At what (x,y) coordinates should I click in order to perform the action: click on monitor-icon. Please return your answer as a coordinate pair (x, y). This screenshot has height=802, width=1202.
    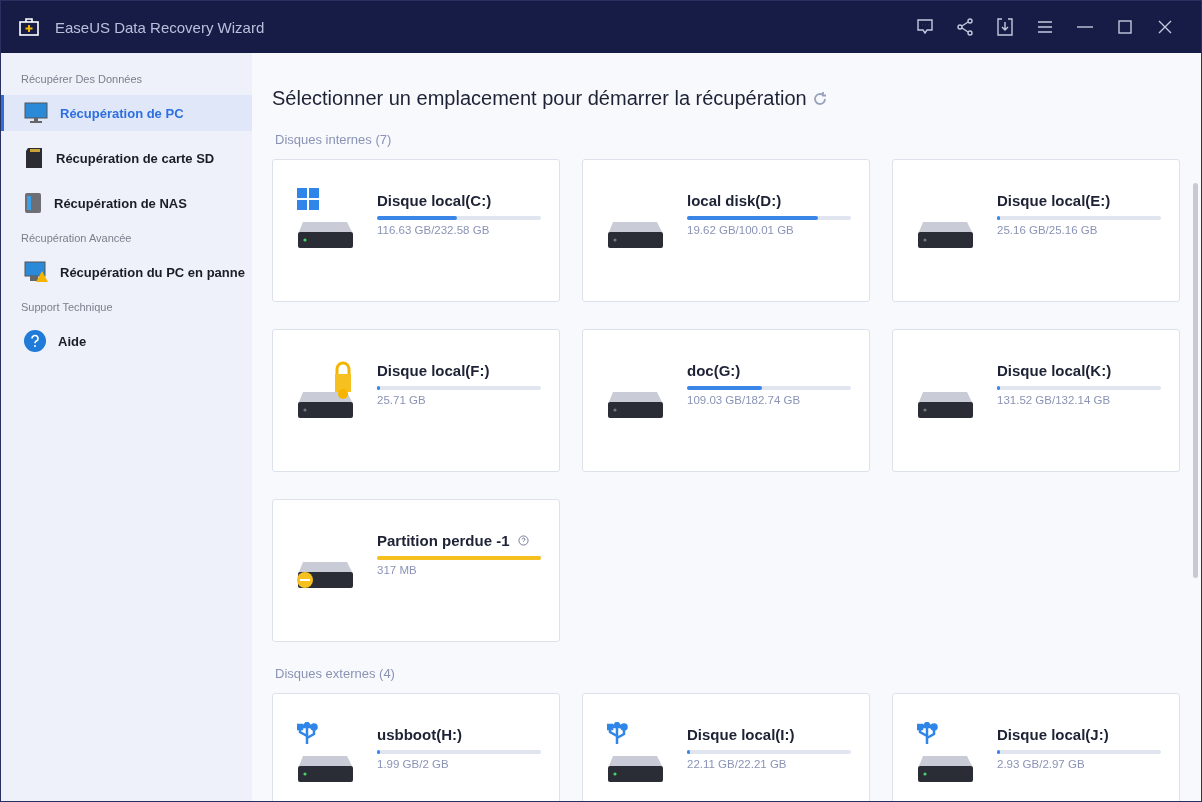
    Looking at the image, I should click on (36, 113).